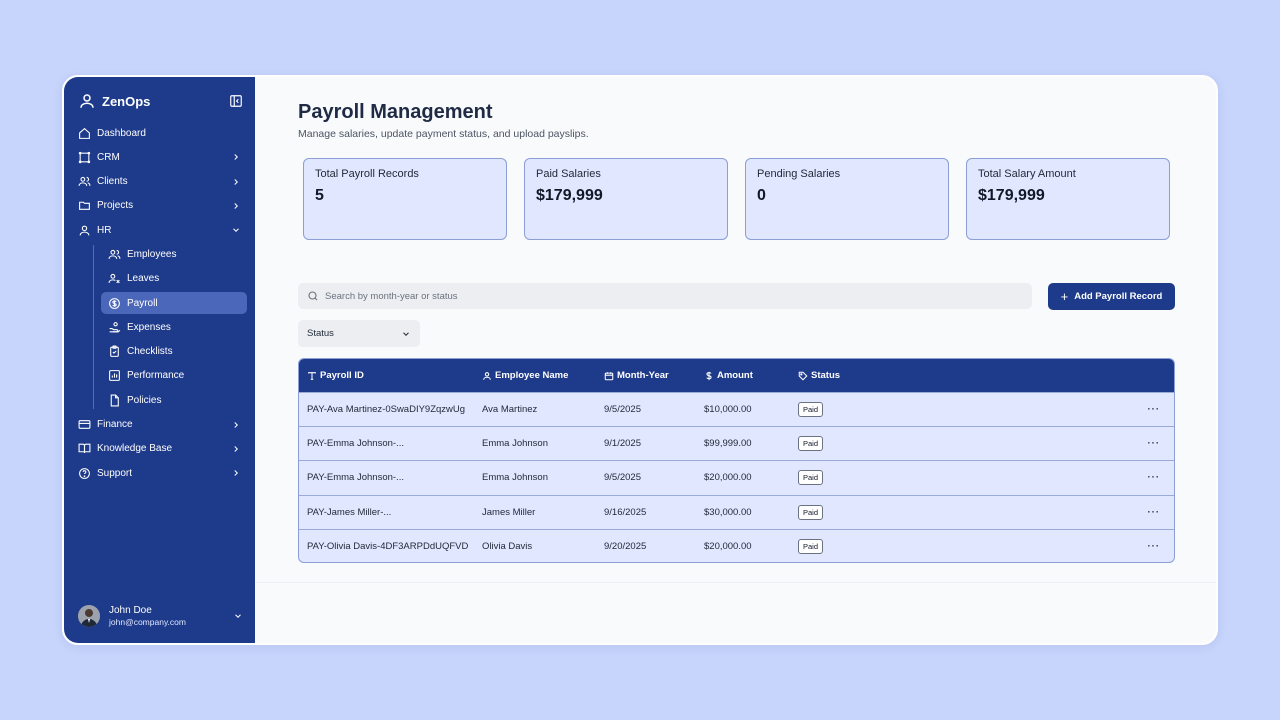 The width and height of the screenshot is (1280, 720). I want to click on clipboard-check-icon, so click(114, 351).